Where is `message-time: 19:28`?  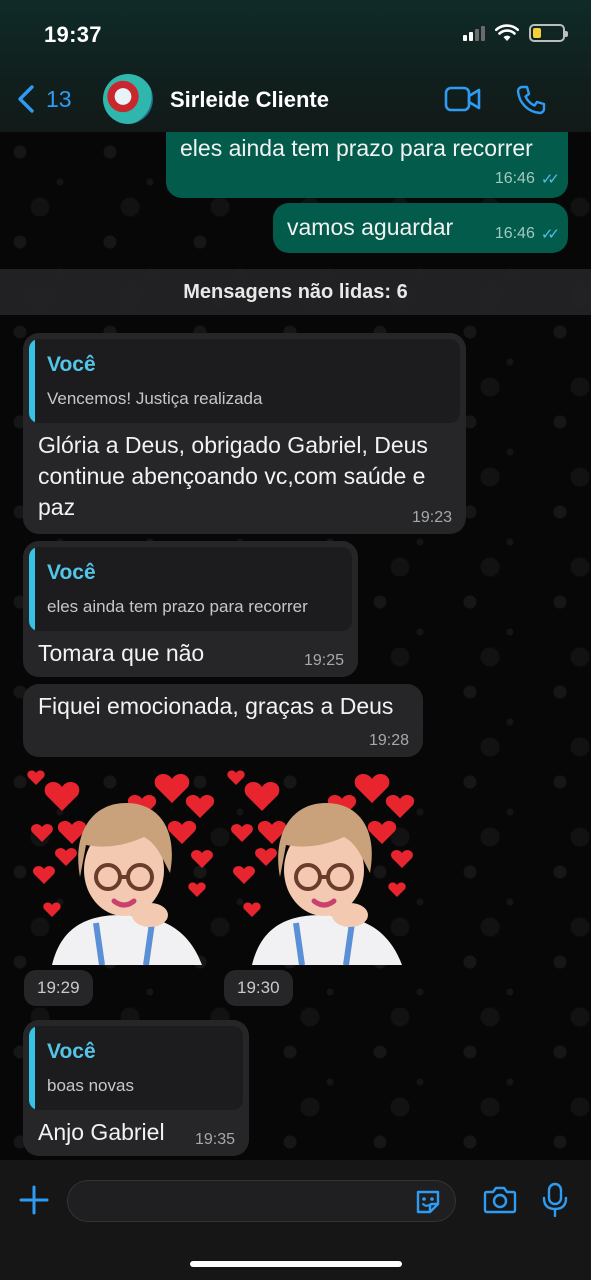
message-time: 19:28 is located at coordinates (388, 740).